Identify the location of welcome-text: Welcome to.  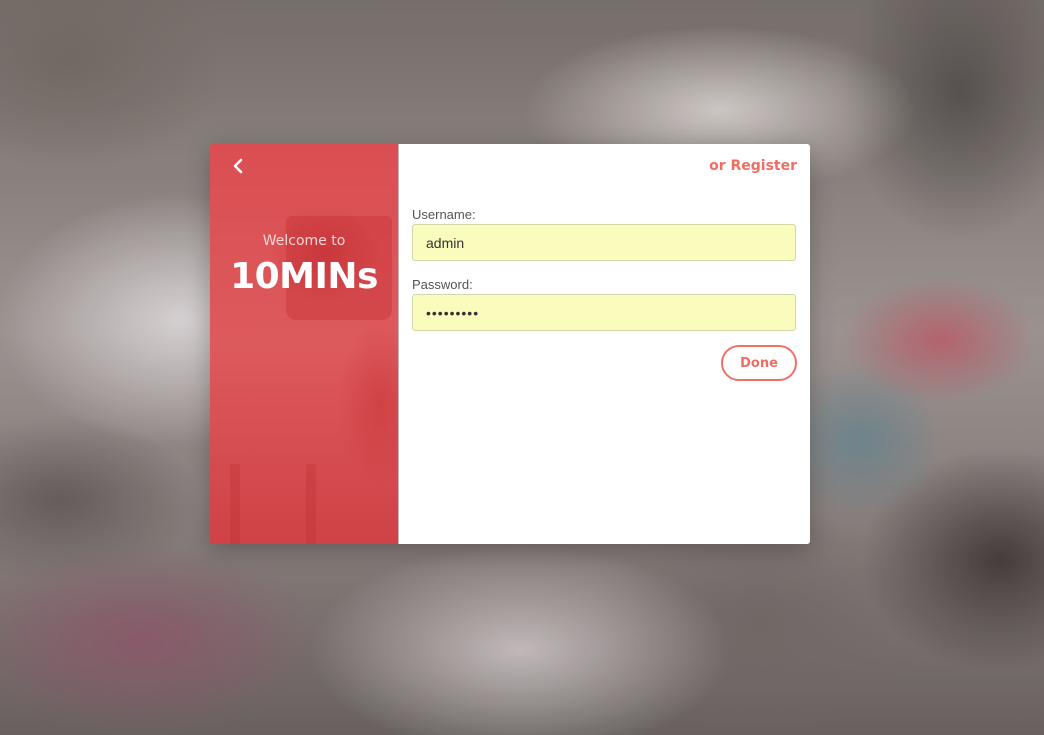
(304, 241).